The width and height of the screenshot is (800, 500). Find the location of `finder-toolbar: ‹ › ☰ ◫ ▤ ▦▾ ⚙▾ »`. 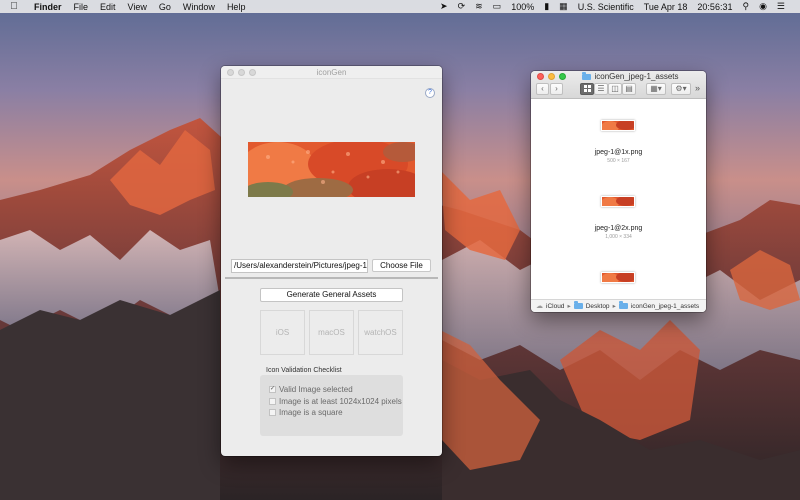

finder-toolbar: ‹ › ☰ ◫ ▤ ▦▾ ⚙▾ » is located at coordinates (618, 90).